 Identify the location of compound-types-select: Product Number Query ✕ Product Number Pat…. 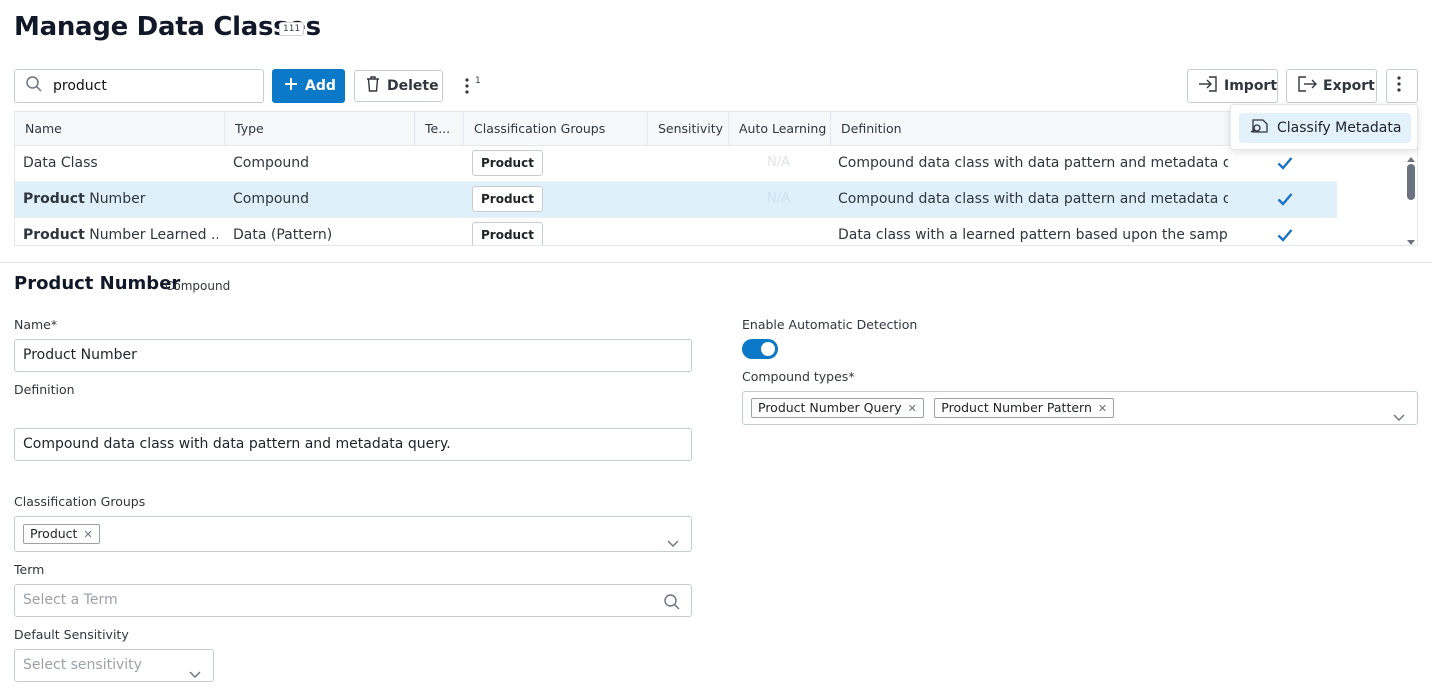
(1080, 408).